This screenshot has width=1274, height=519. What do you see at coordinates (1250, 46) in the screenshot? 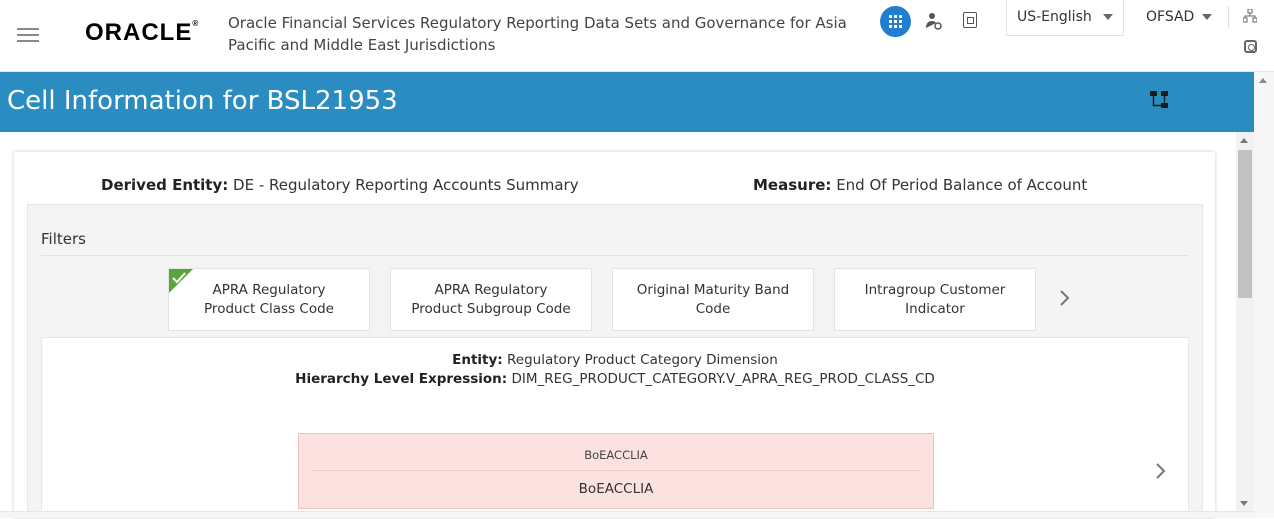
I see `clock-icon` at bounding box center [1250, 46].